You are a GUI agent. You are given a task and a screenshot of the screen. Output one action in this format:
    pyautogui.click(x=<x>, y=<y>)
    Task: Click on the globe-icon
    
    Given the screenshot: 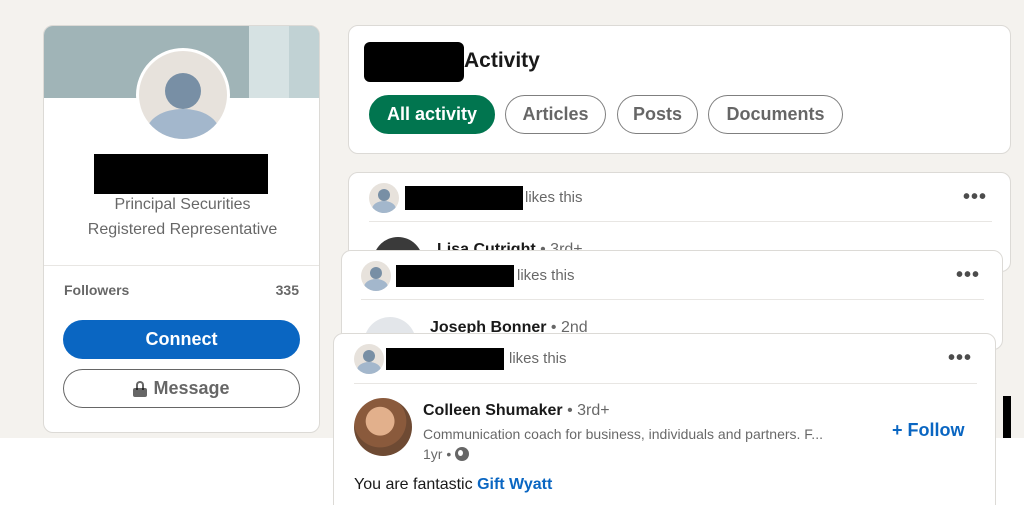 What is the action you would take?
    pyautogui.click(x=462, y=454)
    